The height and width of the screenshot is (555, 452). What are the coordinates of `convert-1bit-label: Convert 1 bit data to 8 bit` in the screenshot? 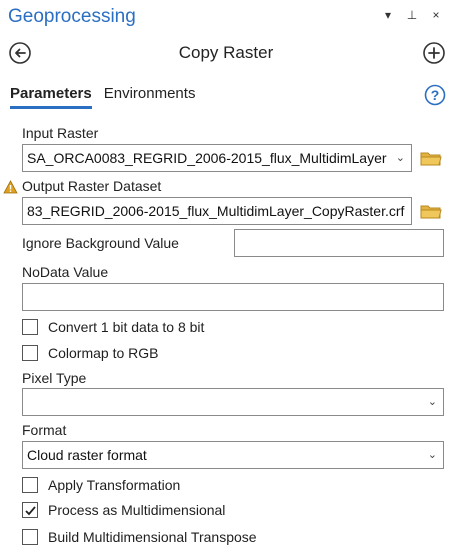 It's located at (126, 327).